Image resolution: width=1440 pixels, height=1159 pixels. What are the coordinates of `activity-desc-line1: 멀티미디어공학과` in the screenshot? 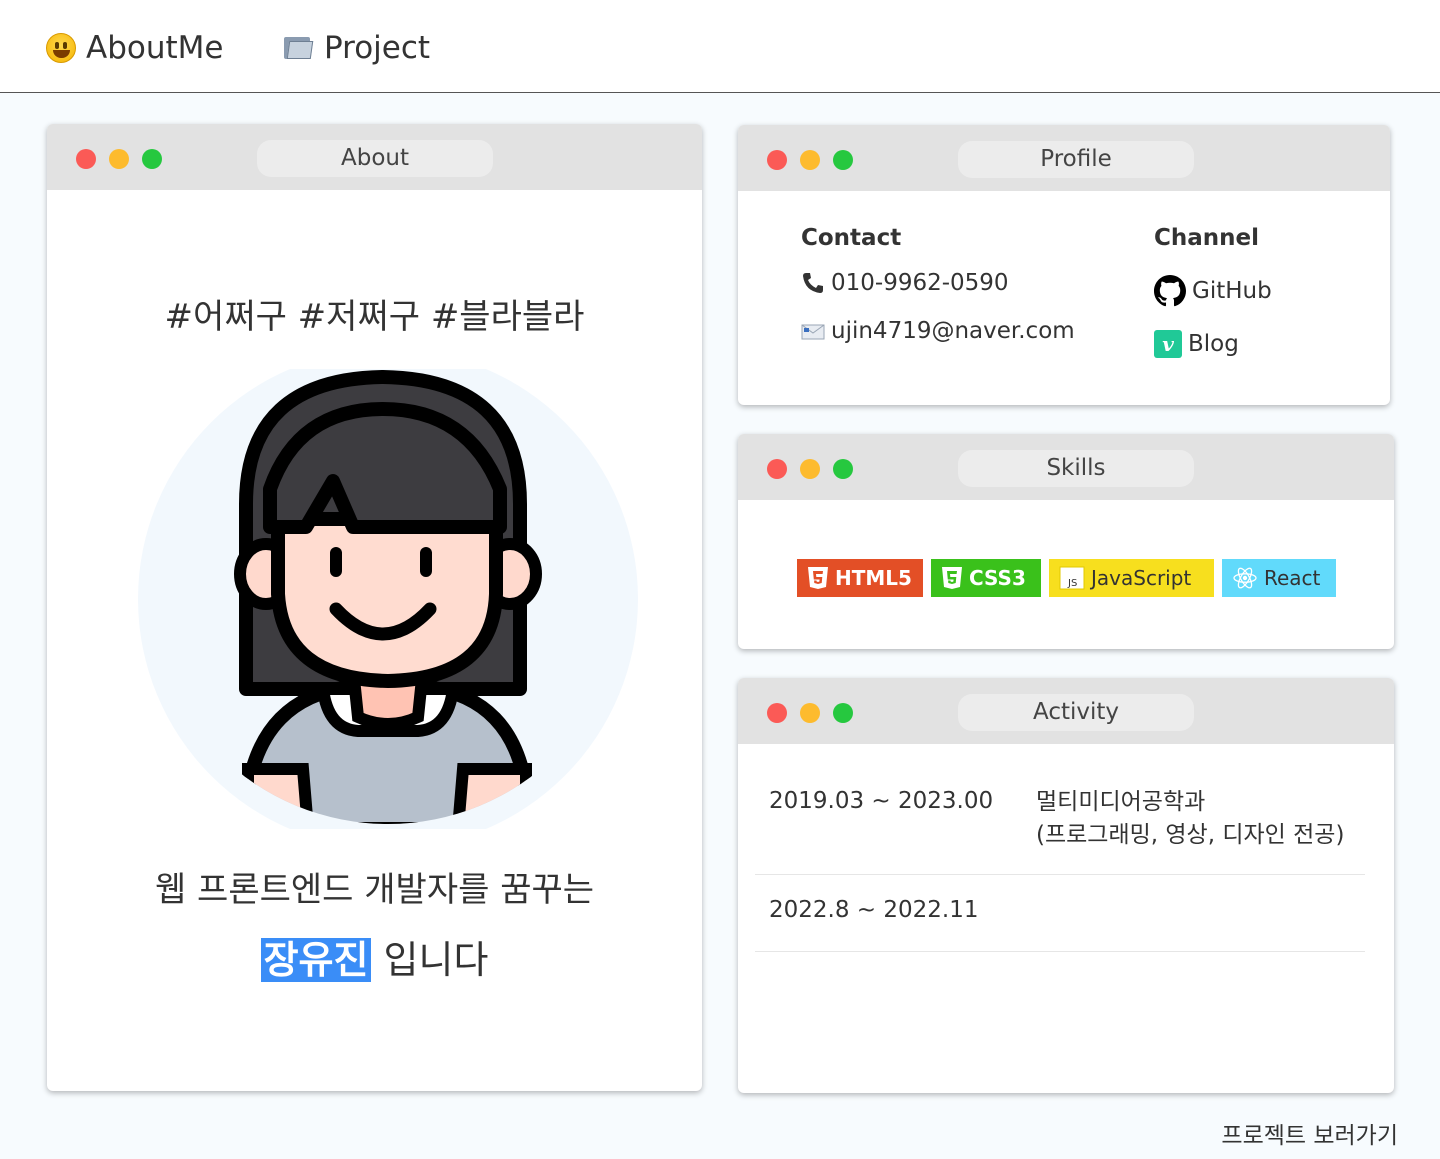 It's located at (1121, 802).